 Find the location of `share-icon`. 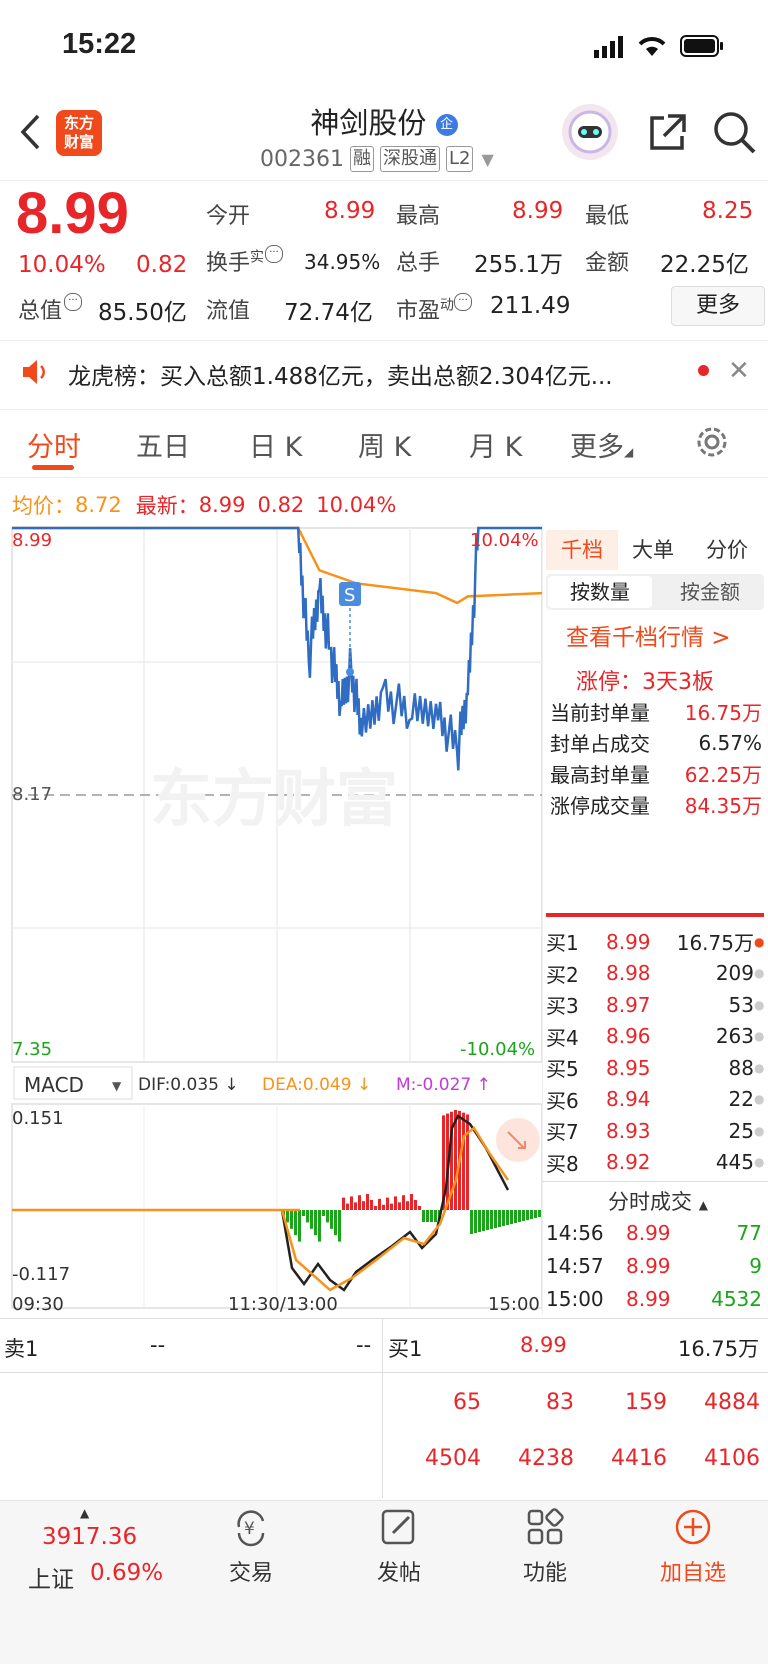

share-icon is located at coordinates (667, 135).